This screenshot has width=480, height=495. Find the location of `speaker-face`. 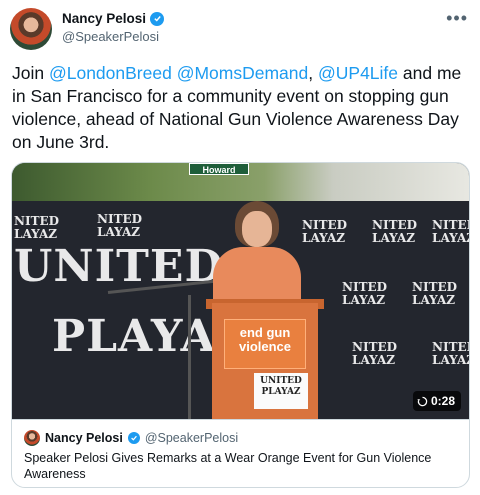

speaker-face is located at coordinates (257, 229).